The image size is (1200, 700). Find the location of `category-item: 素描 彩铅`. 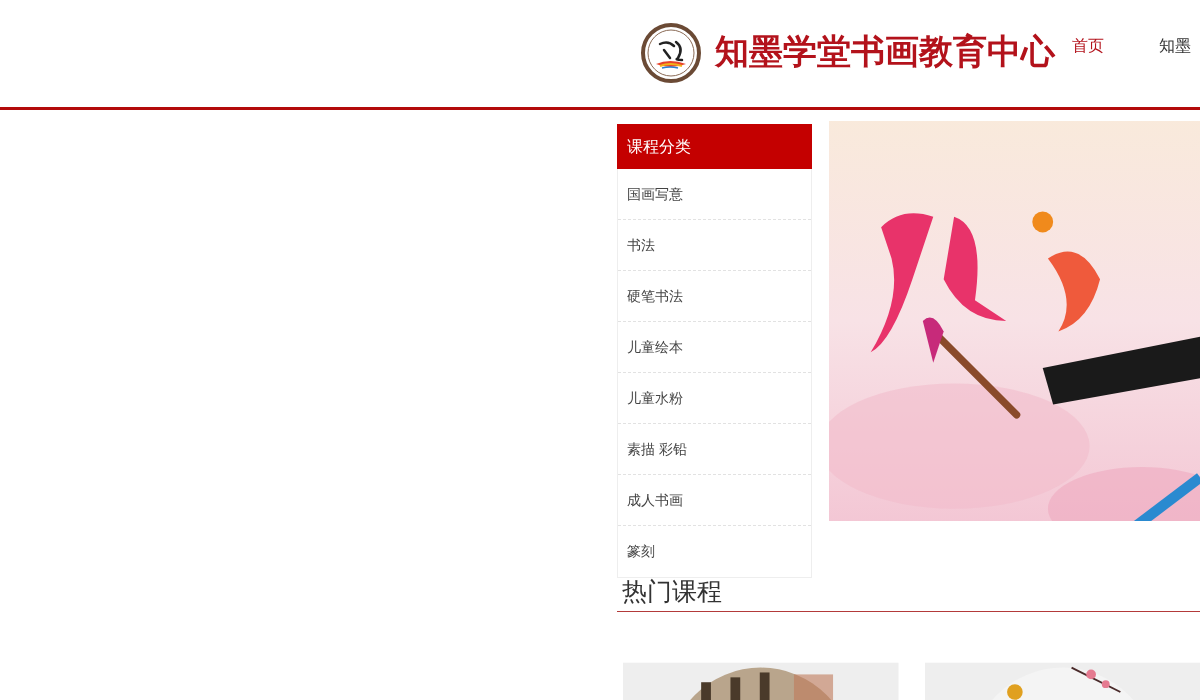

category-item: 素描 彩铅 is located at coordinates (714, 449).